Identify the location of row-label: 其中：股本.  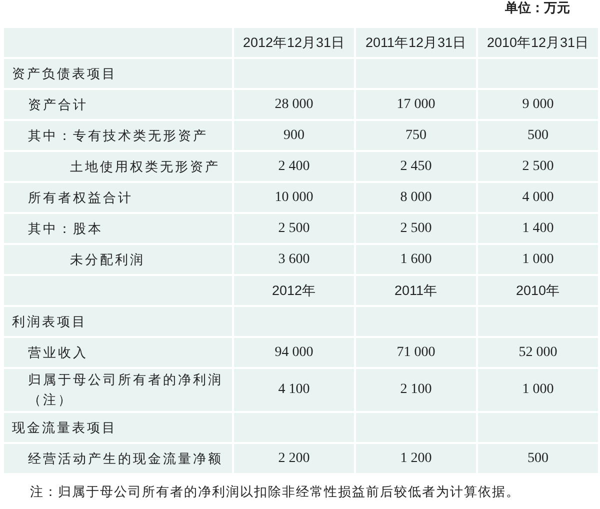
(65, 228).